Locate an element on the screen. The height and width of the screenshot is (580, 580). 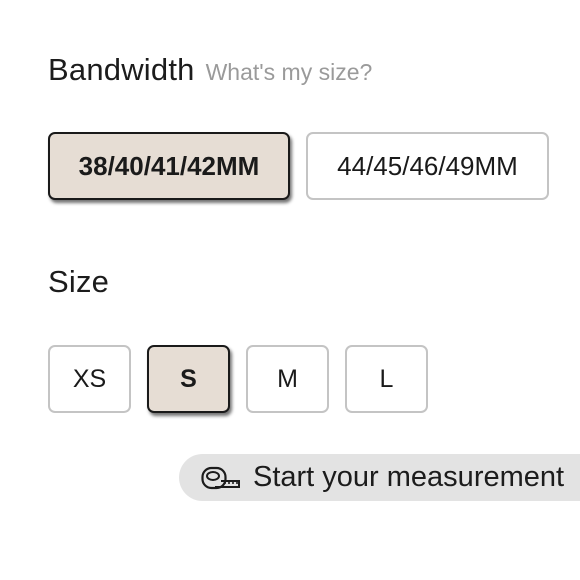
bandwidth-heading: Bandwidth What's my size? is located at coordinates (210, 70).